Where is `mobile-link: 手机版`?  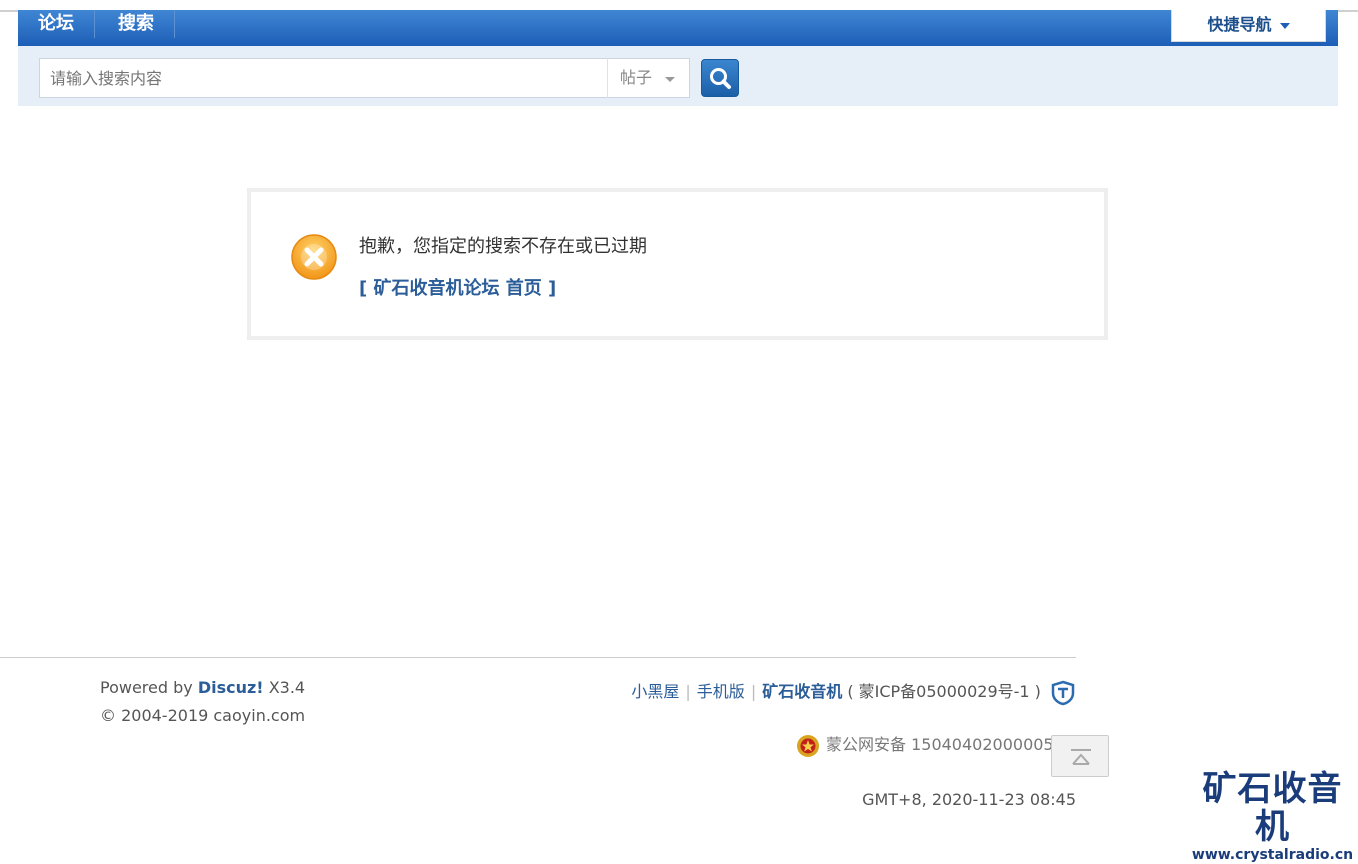 mobile-link: 手机版 is located at coordinates (721, 691).